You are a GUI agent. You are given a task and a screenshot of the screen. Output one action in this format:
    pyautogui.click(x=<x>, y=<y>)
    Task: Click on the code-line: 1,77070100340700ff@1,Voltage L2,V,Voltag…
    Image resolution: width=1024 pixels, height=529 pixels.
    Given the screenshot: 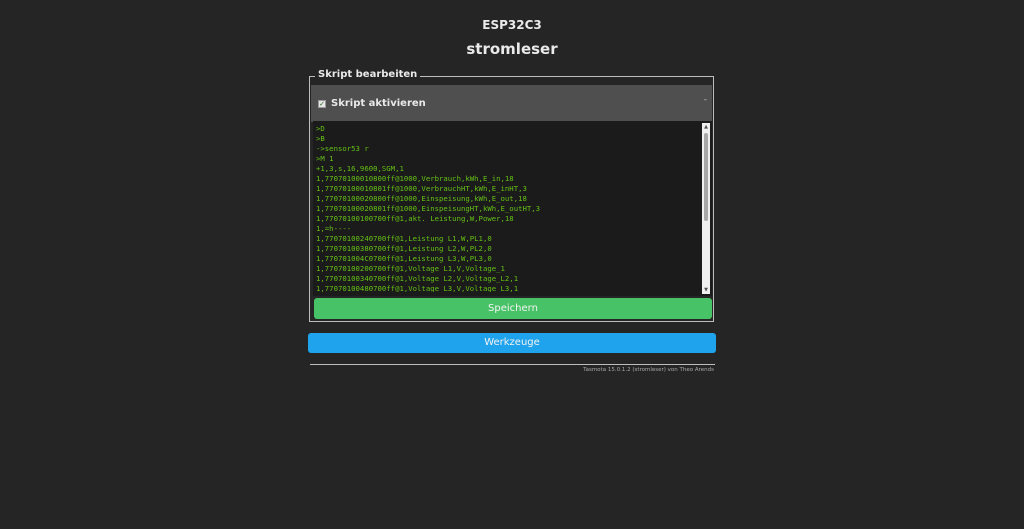 What is the action you would take?
    pyautogui.click(x=417, y=278)
    